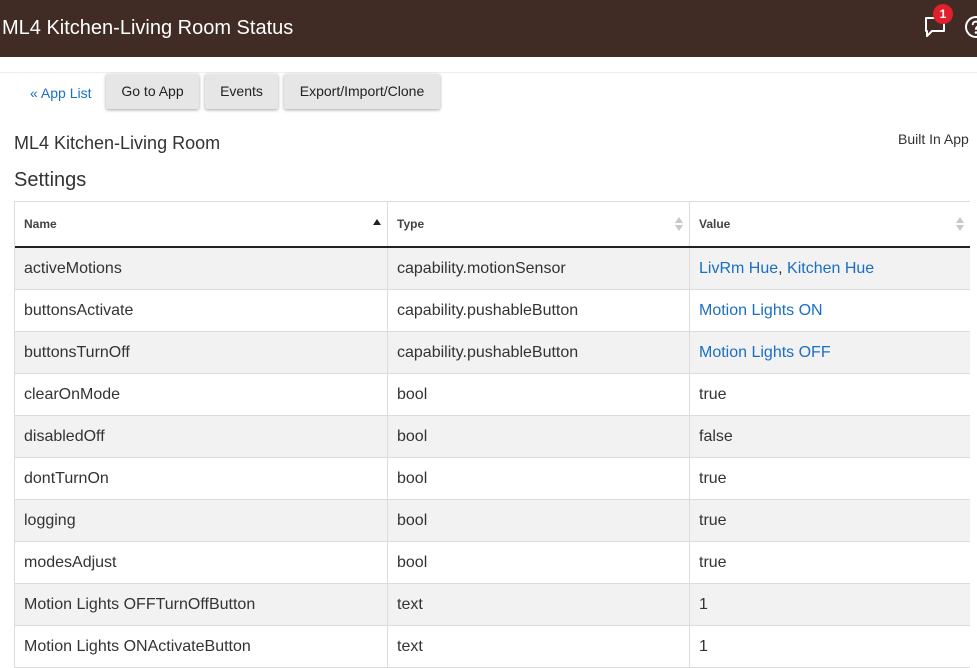 The image size is (977, 668). What do you see at coordinates (377, 222) in the screenshot?
I see `sort-ascending-icon` at bounding box center [377, 222].